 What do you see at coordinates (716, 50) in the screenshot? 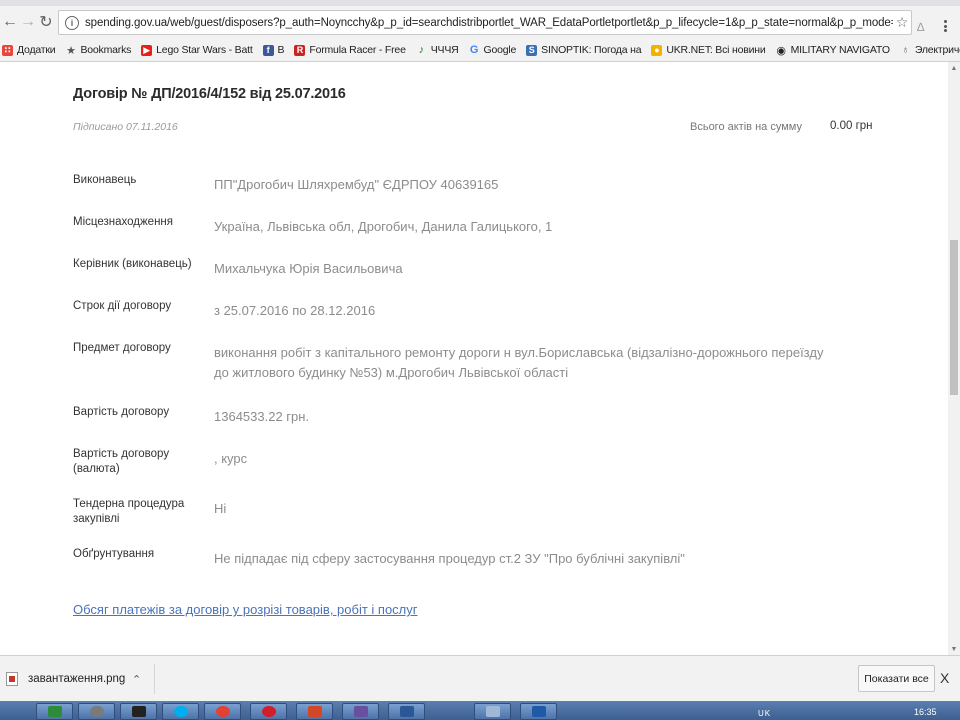
I see `bookmark-label: UKR.NET: Всі новини` at bounding box center [716, 50].